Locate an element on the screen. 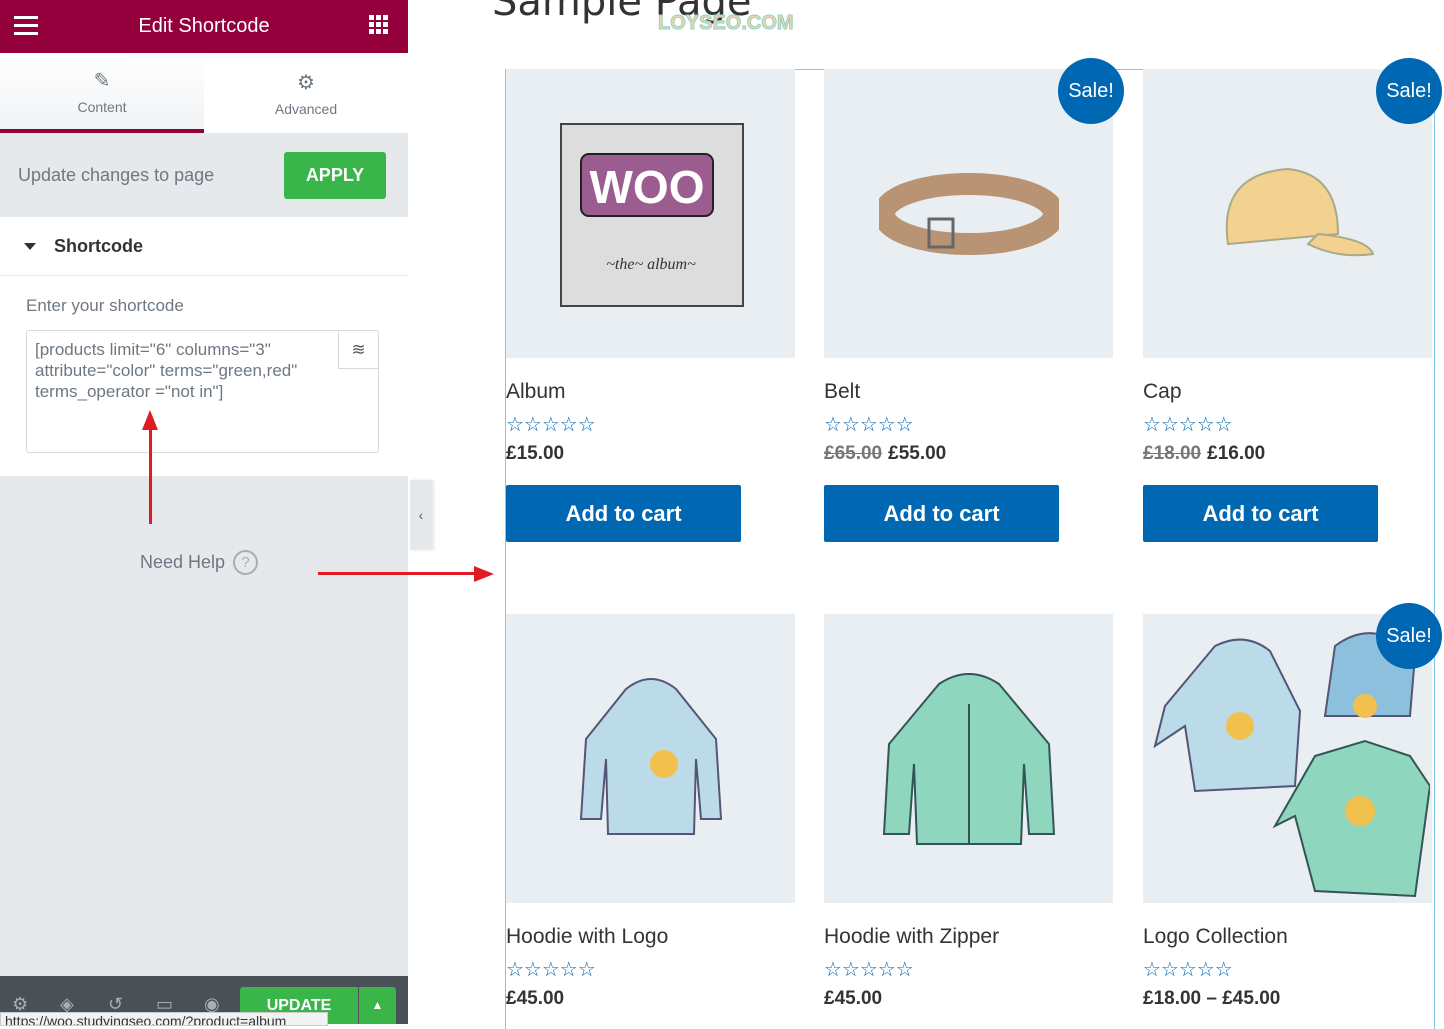 The image size is (1444, 1029). need-help-link: Need Help? is located at coordinates (199, 562).